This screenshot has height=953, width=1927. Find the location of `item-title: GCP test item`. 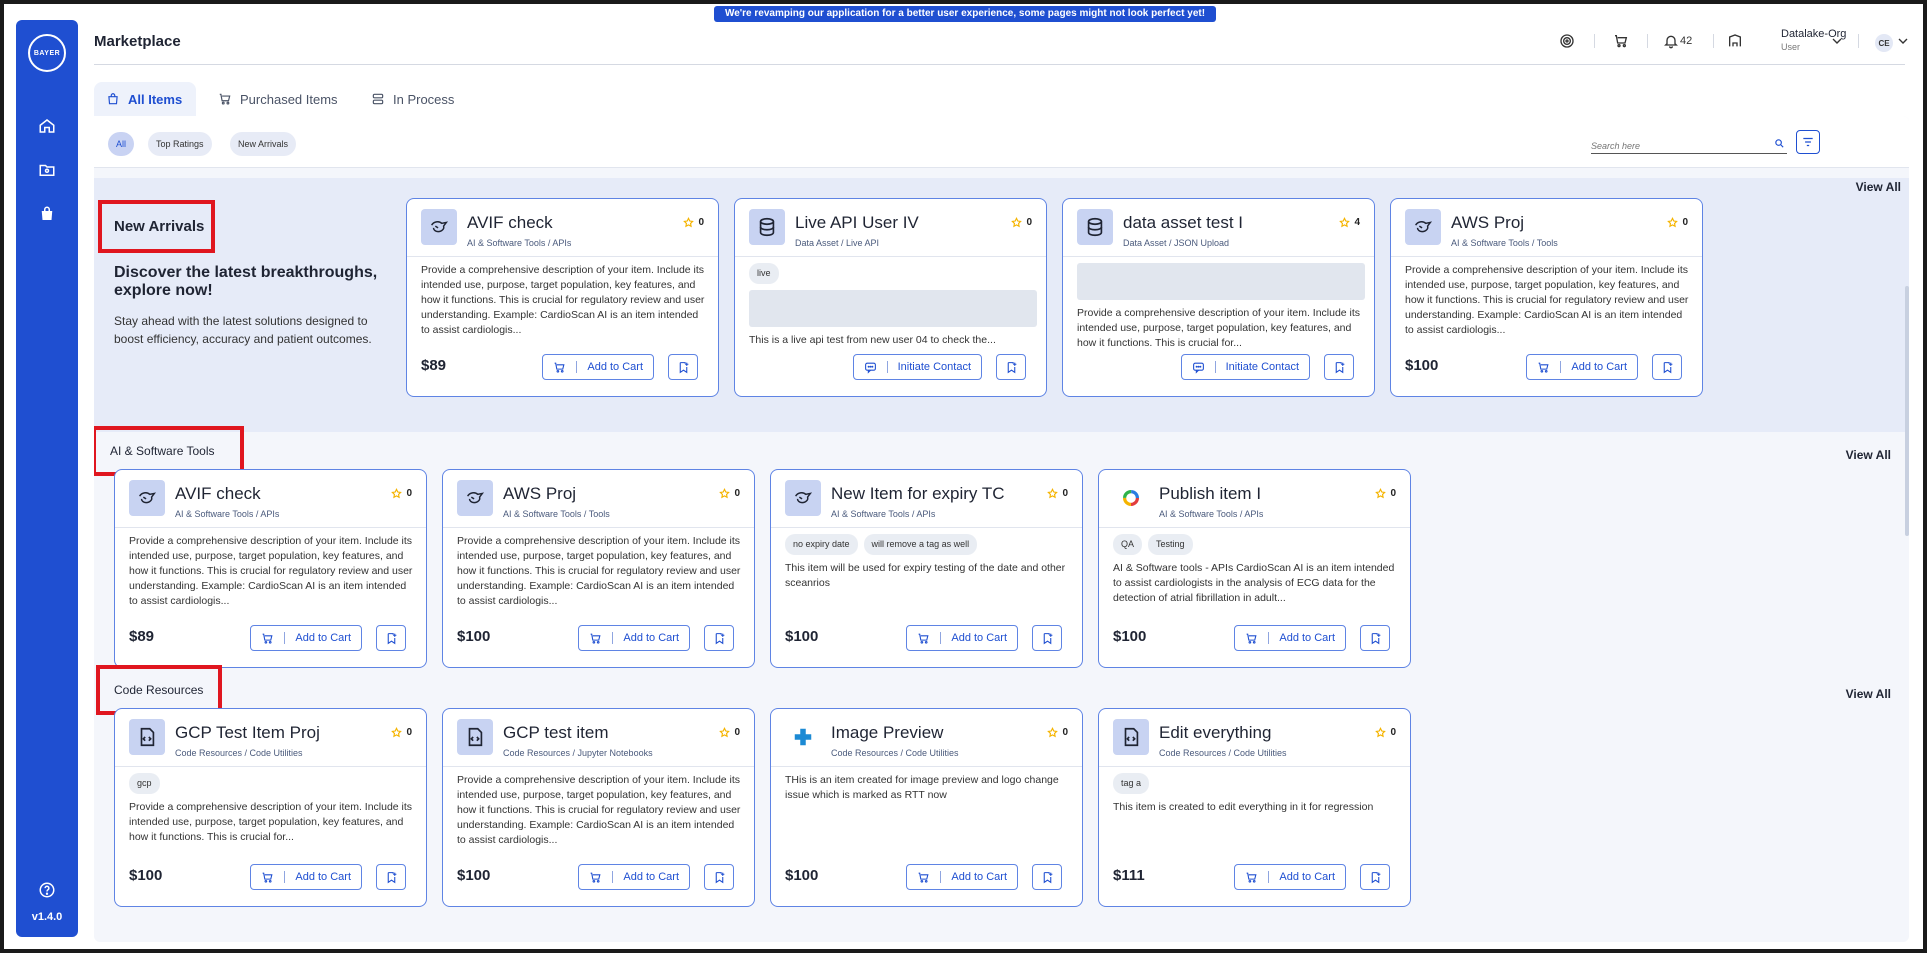

item-title: GCP test item is located at coordinates (556, 733).